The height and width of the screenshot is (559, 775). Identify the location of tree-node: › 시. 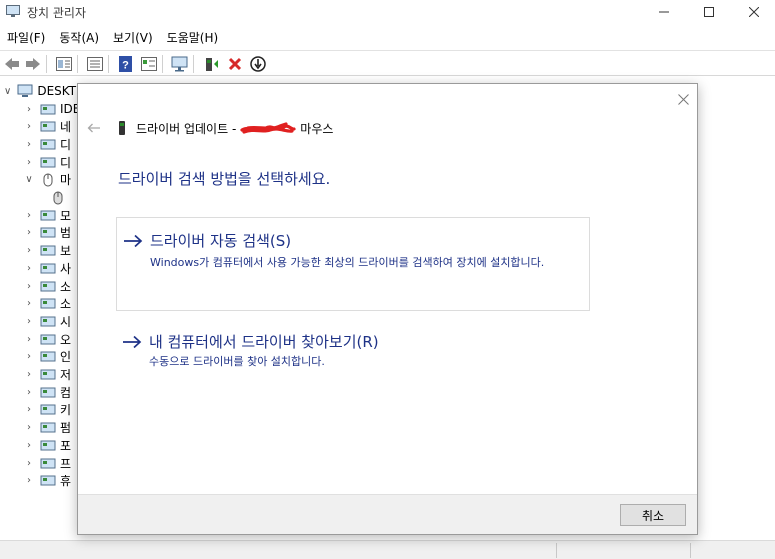
(47, 321).